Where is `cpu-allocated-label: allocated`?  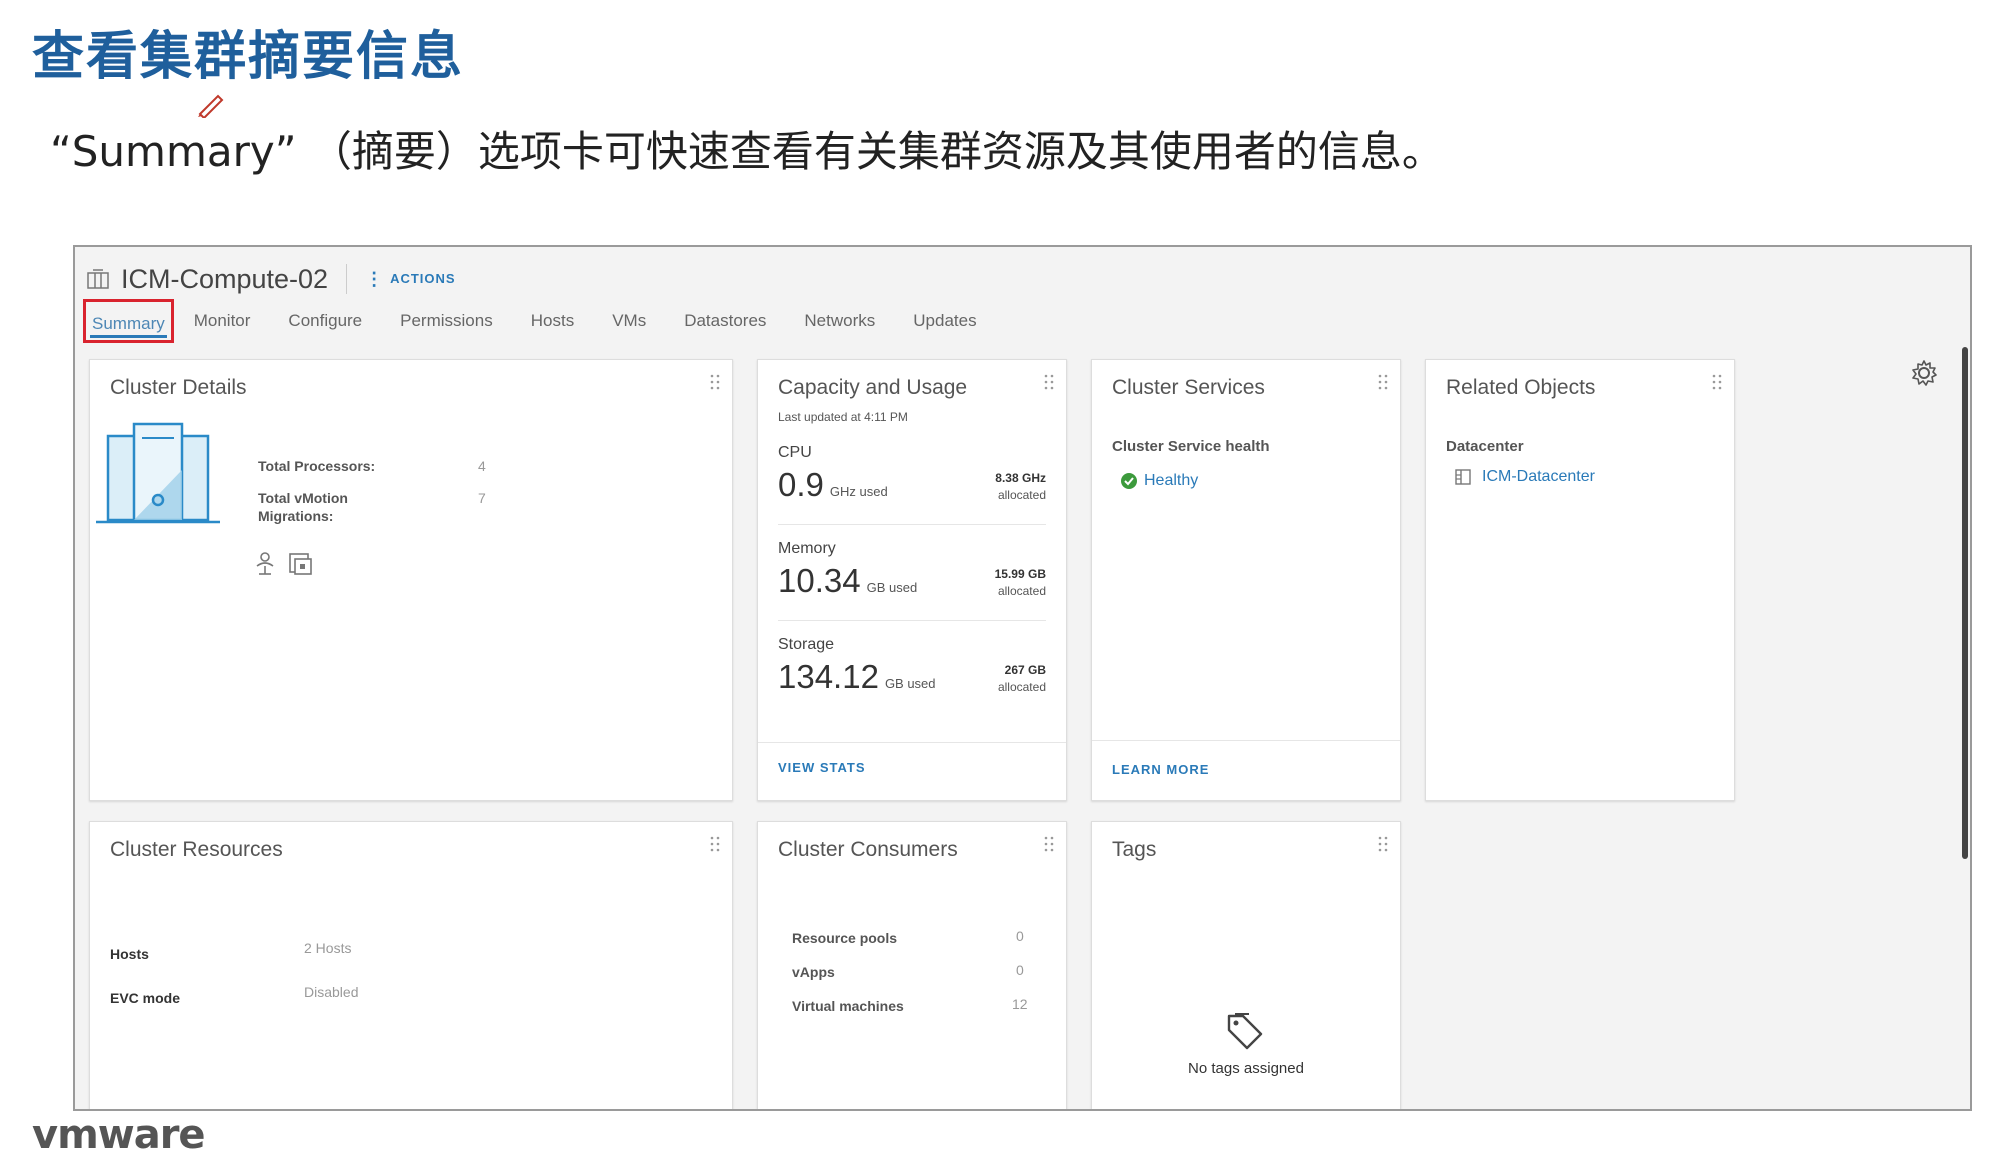
cpu-allocated-label: allocated is located at coordinates (1021, 495).